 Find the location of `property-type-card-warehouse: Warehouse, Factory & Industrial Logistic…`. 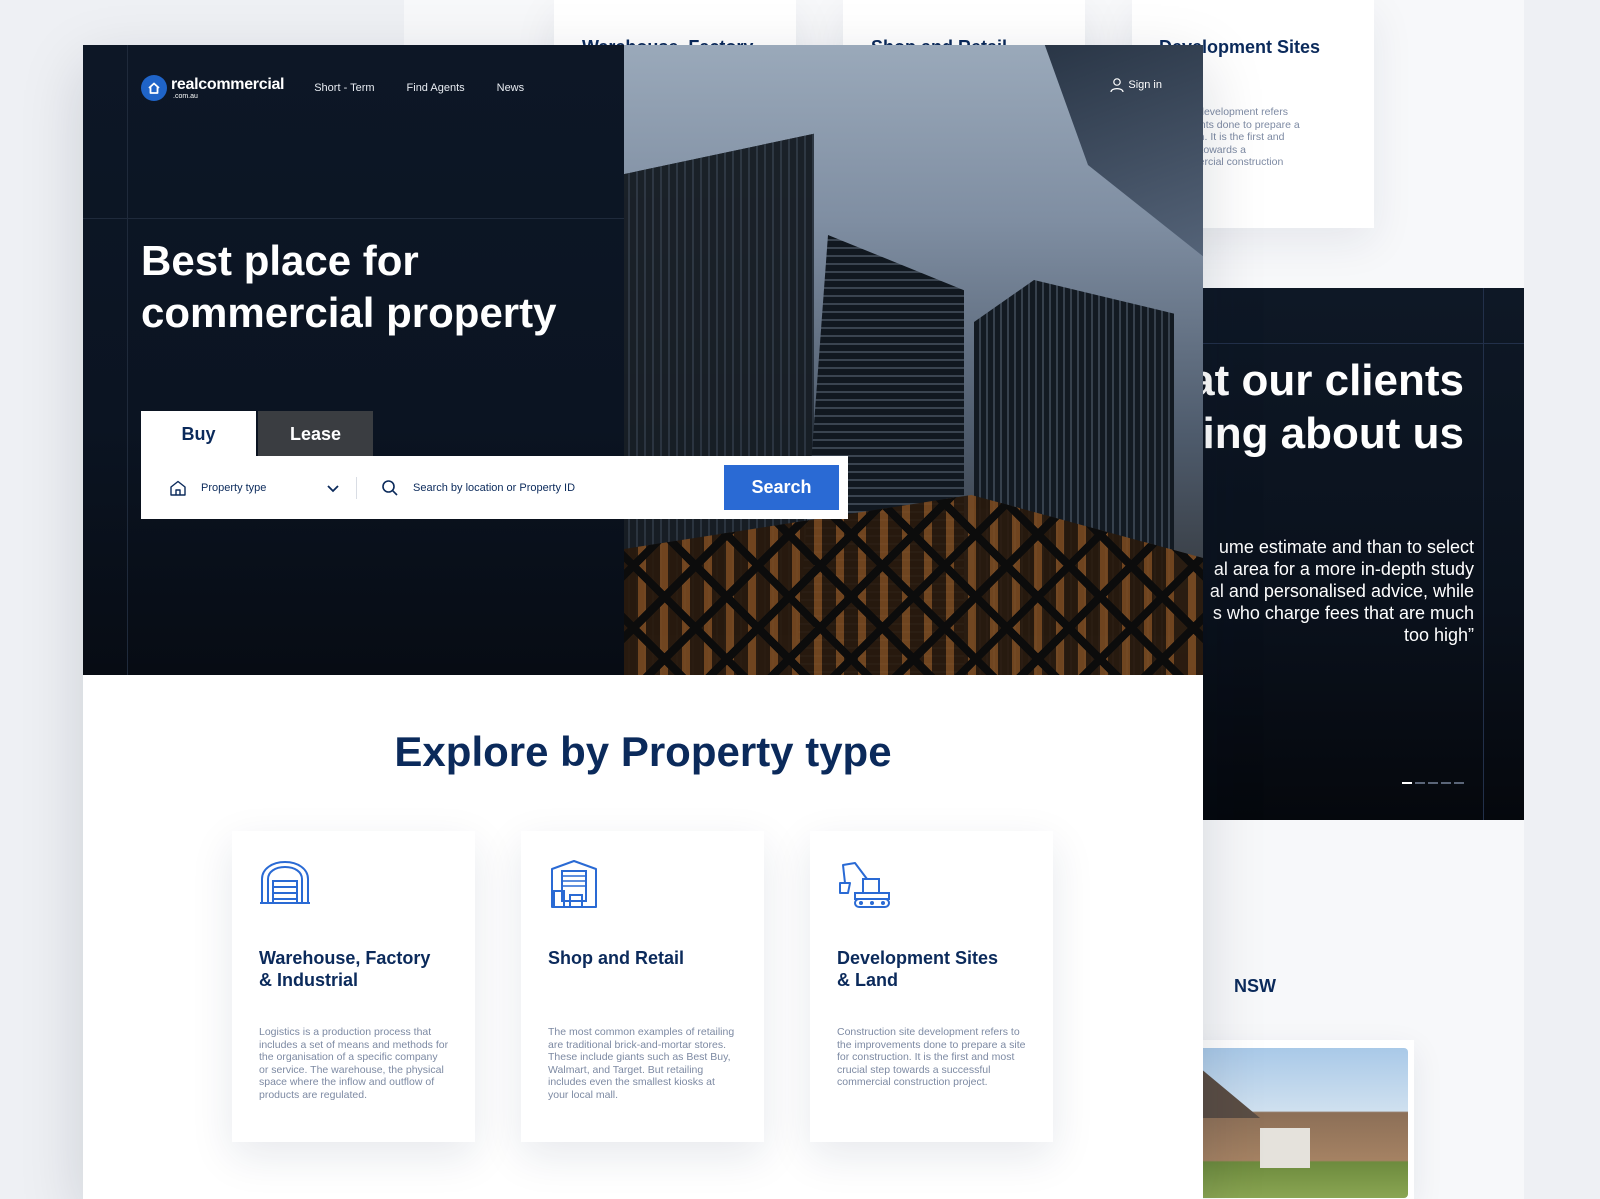

property-type-card-warehouse: Warehouse, Factory & Industrial Logistic… is located at coordinates (353, 986).